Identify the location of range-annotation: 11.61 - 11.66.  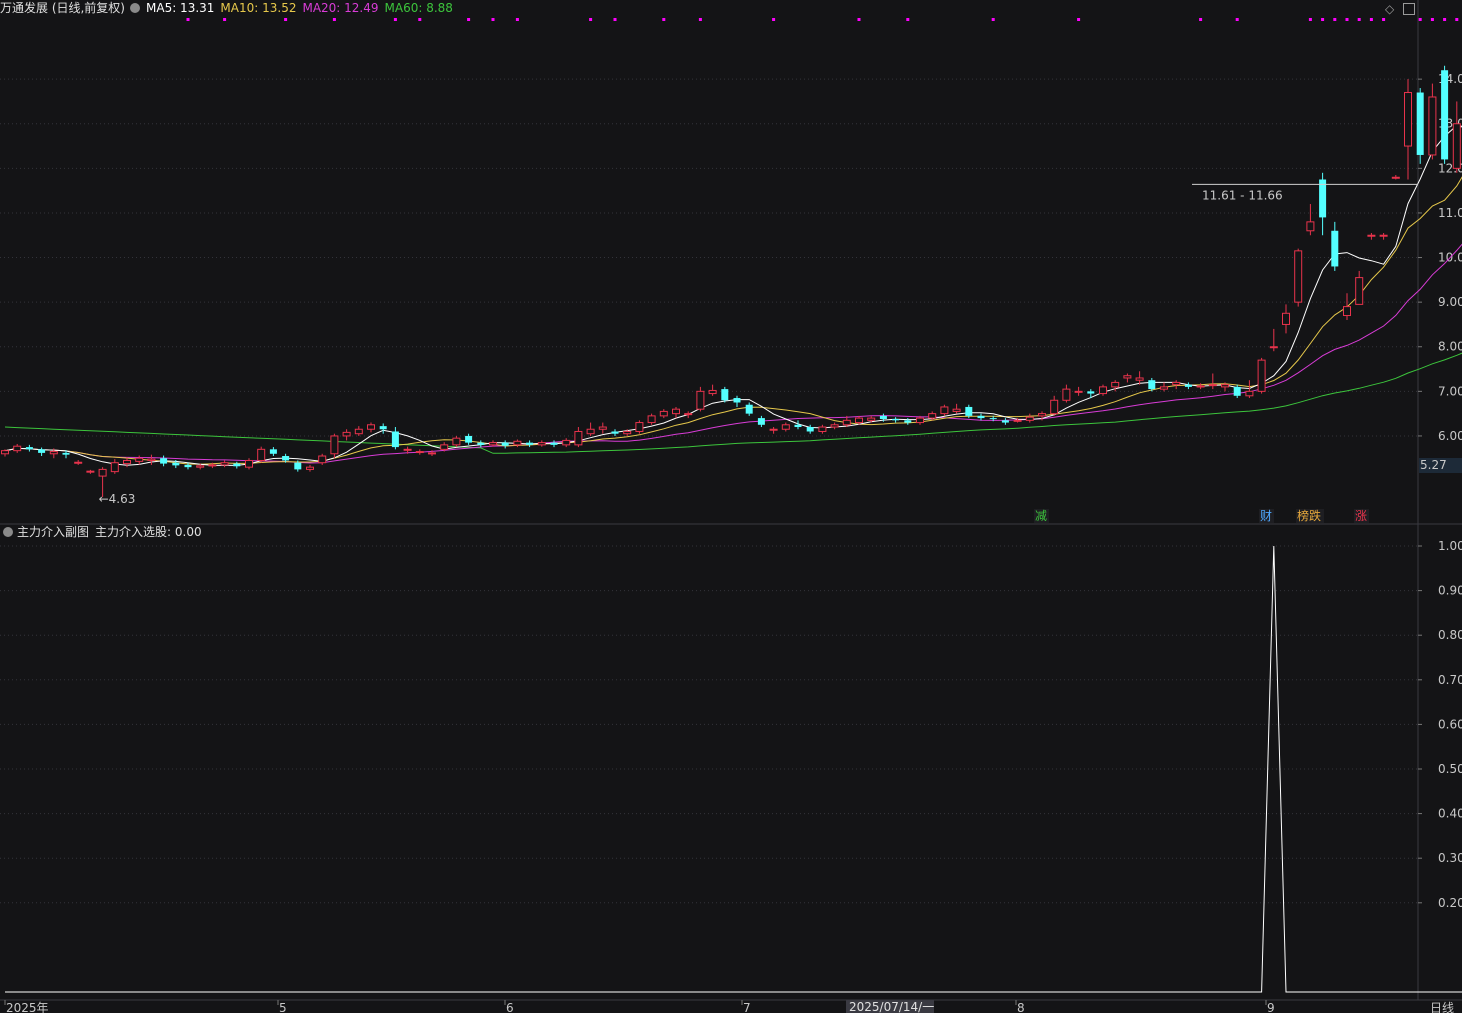
(1242, 195).